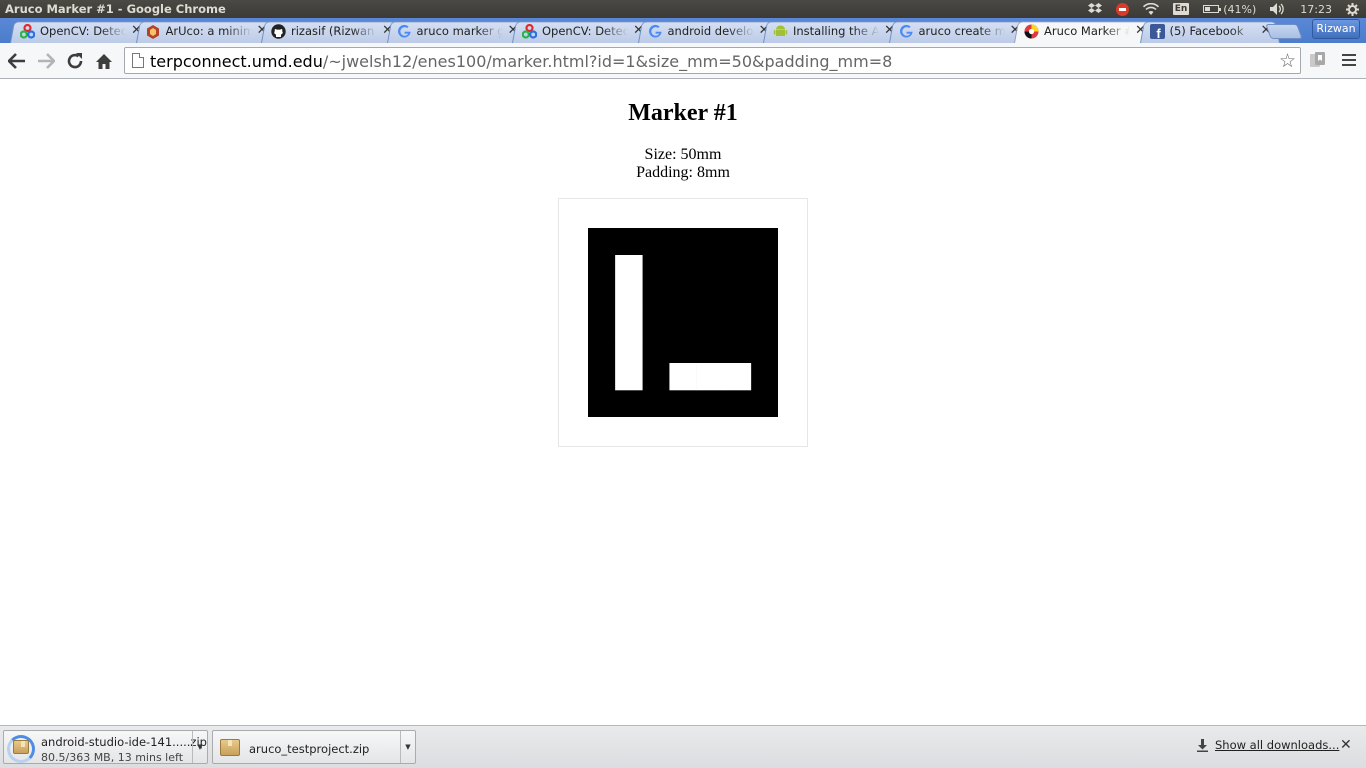  Describe the element at coordinates (115, 9) in the screenshot. I see `window-title: Aruco Marker #1 - Google Chrome` at that location.